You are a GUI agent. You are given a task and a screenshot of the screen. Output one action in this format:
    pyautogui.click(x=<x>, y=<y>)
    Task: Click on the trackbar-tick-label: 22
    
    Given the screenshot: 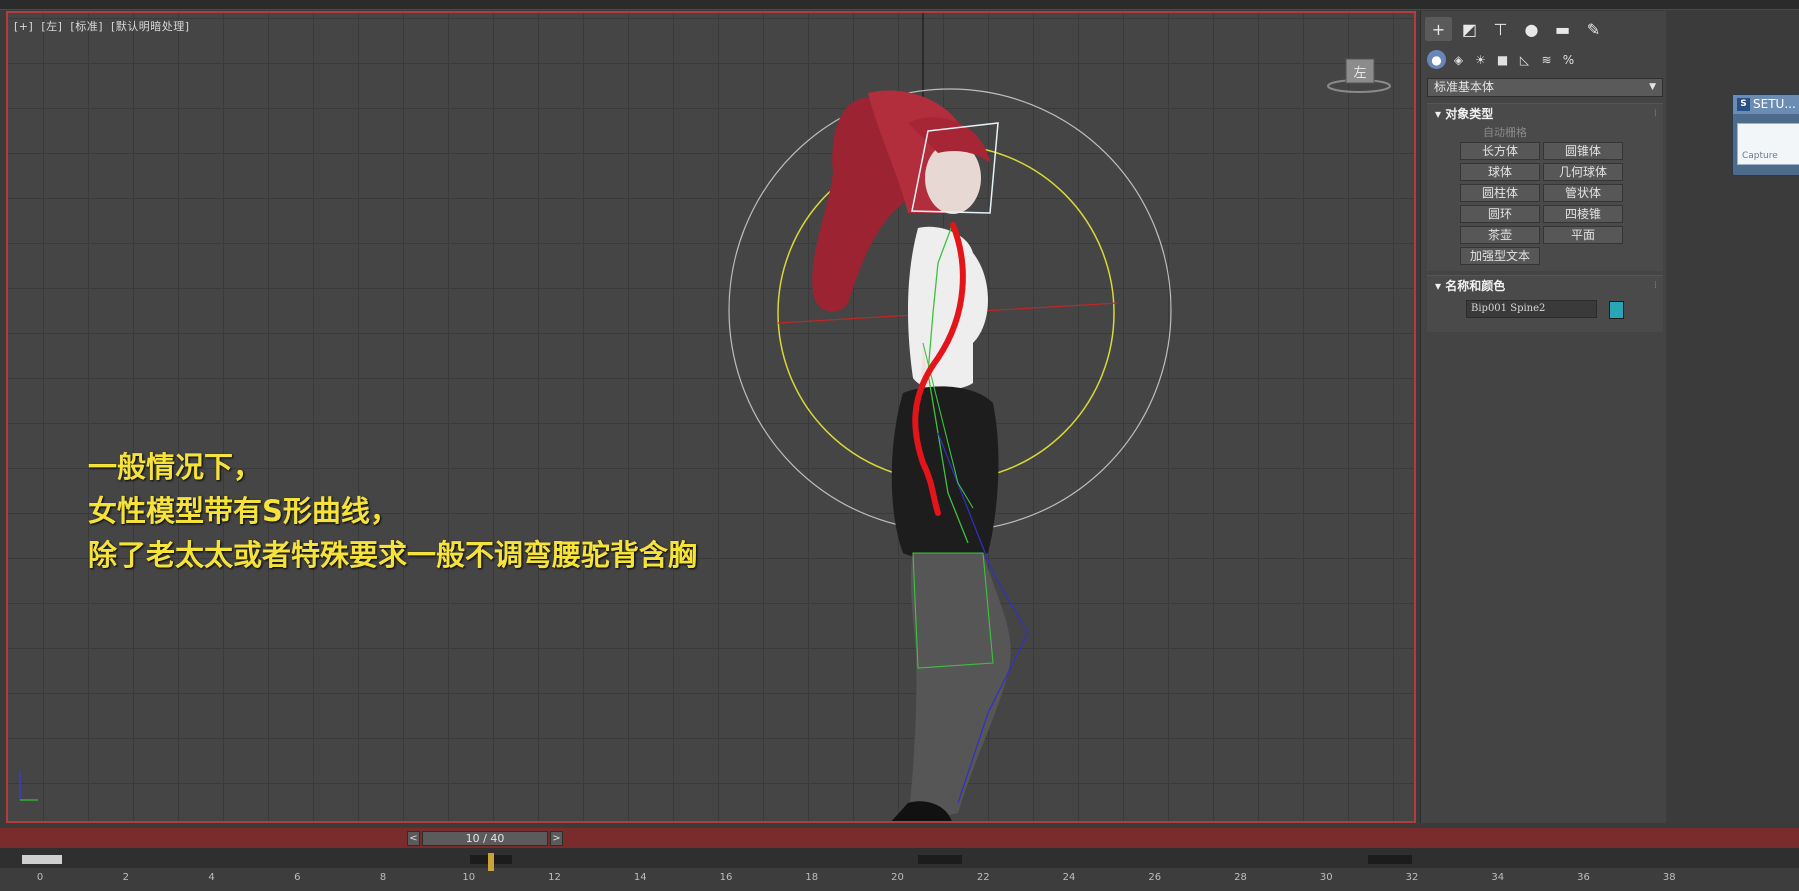 What is the action you would take?
    pyautogui.click(x=983, y=877)
    